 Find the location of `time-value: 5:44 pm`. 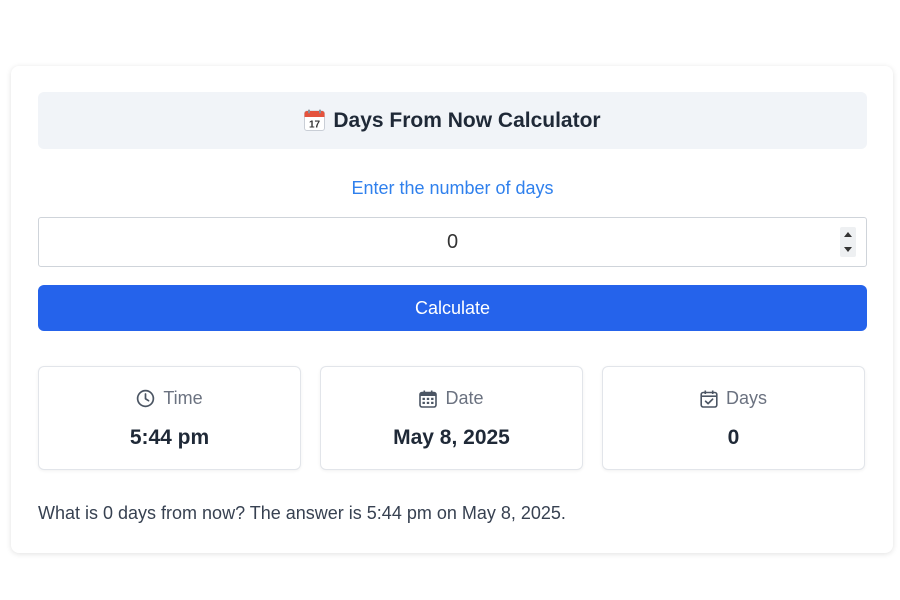

time-value: 5:44 pm is located at coordinates (169, 437).